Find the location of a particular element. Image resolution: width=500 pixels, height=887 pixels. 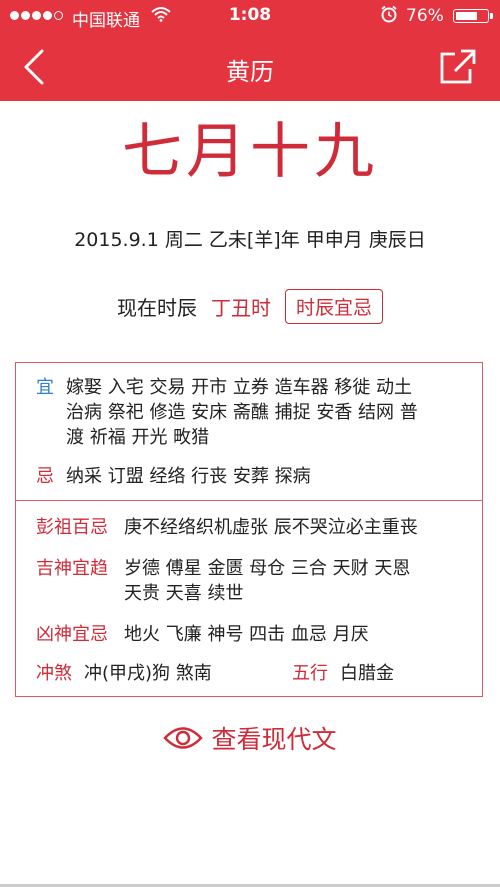

shichen-value: 丁丑时 is located at coordinates (240, 307).